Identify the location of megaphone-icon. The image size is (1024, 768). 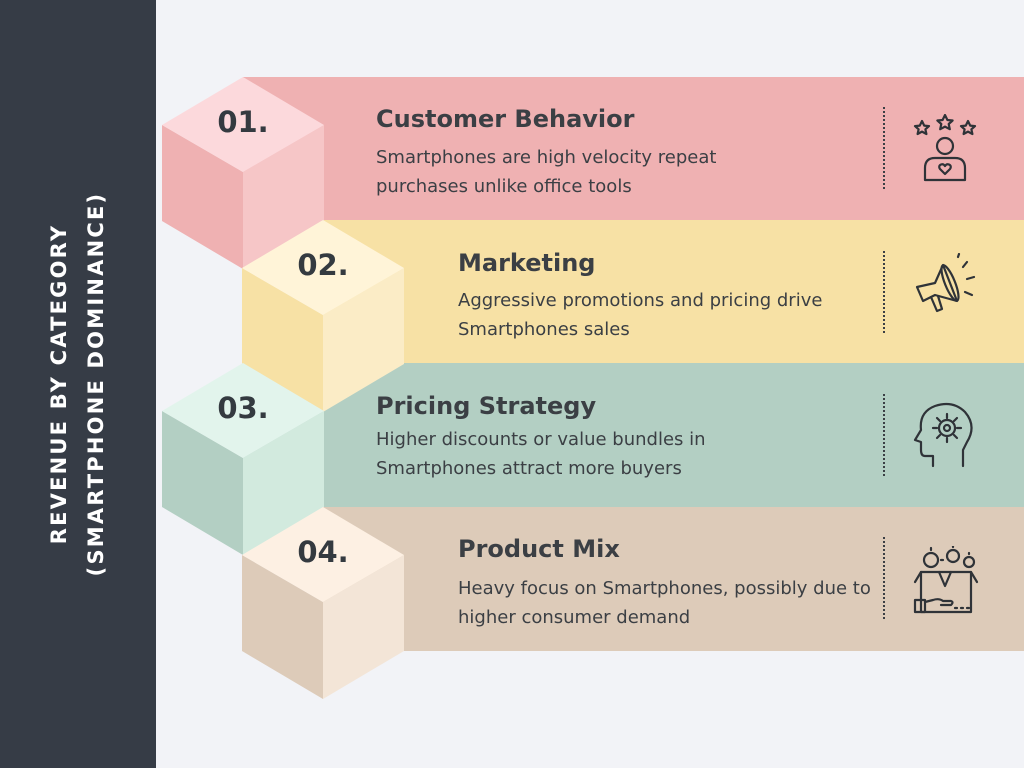
(945, 286).